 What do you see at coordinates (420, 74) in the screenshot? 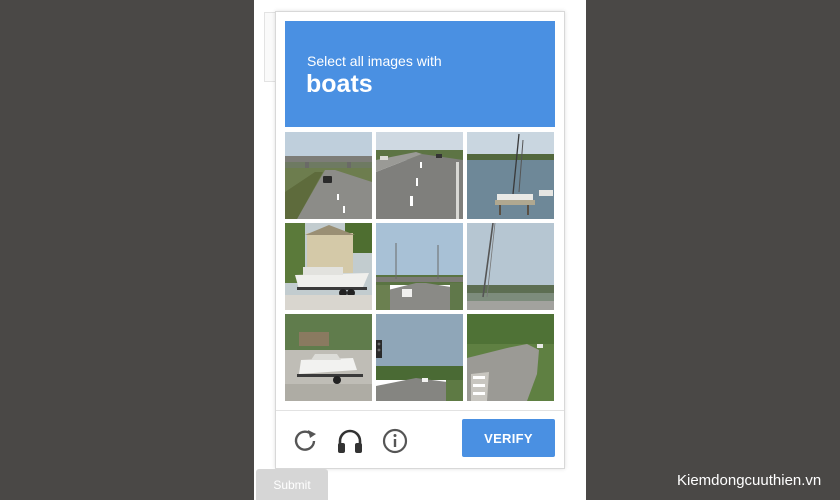
I see `challenge-header: Select all images with boats` at bounding box center [420, 74].